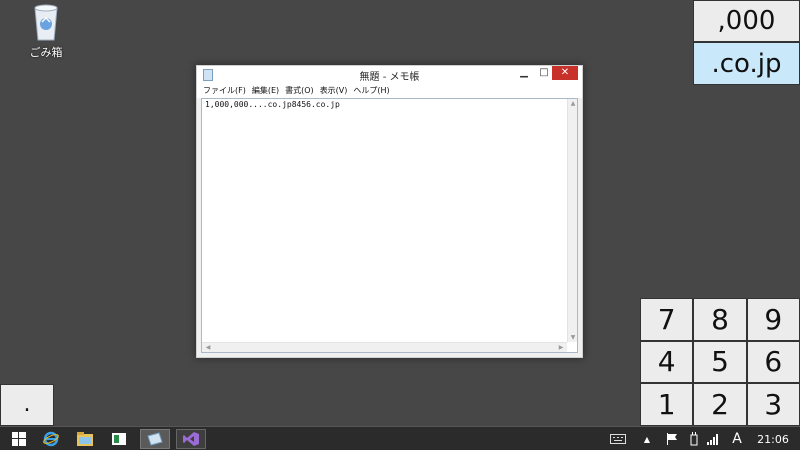 Image resolution: width=800 pixels, height=450 pixels. I want to click on touch-keyboard-icon, so click(618, 439).